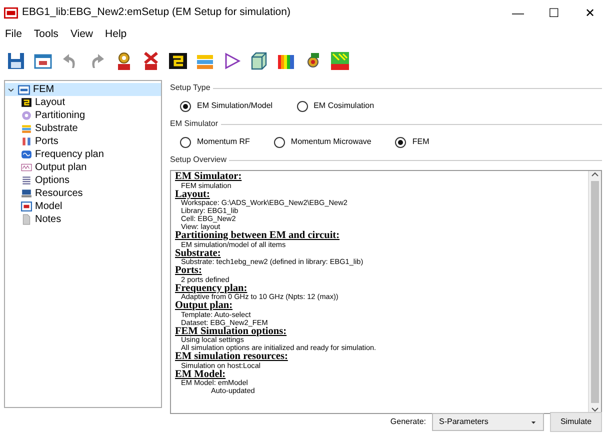  Describe the element at coordinates (412, 142) in the screenshot. I see `radio-option: FEM` at that location.